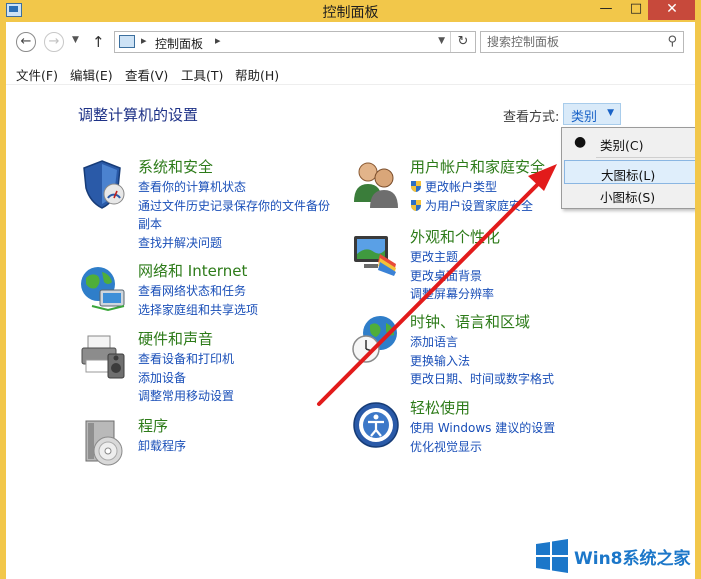 Image resolution: width=701 pixels, height=579 pixels. Describe the element at coordinates (552, 556) in the screenshot. I see `windows-logo-icon` at that location.